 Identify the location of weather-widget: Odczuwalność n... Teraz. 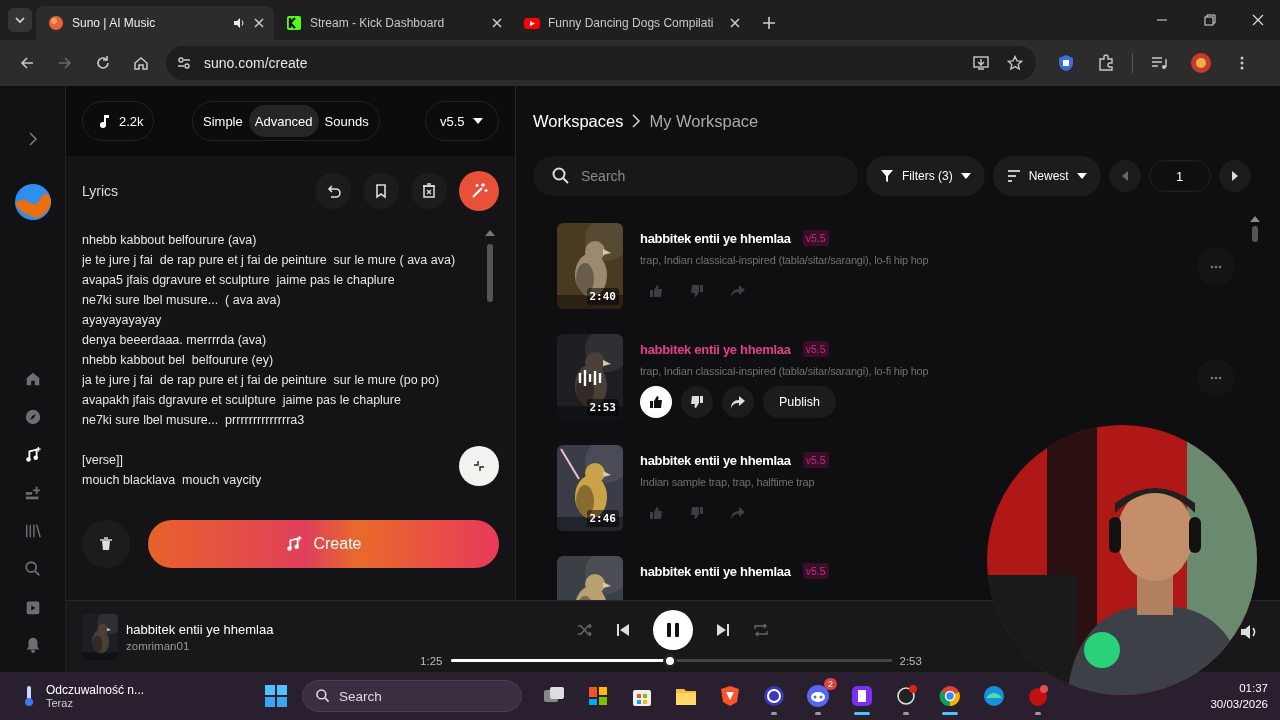
(122, 696).